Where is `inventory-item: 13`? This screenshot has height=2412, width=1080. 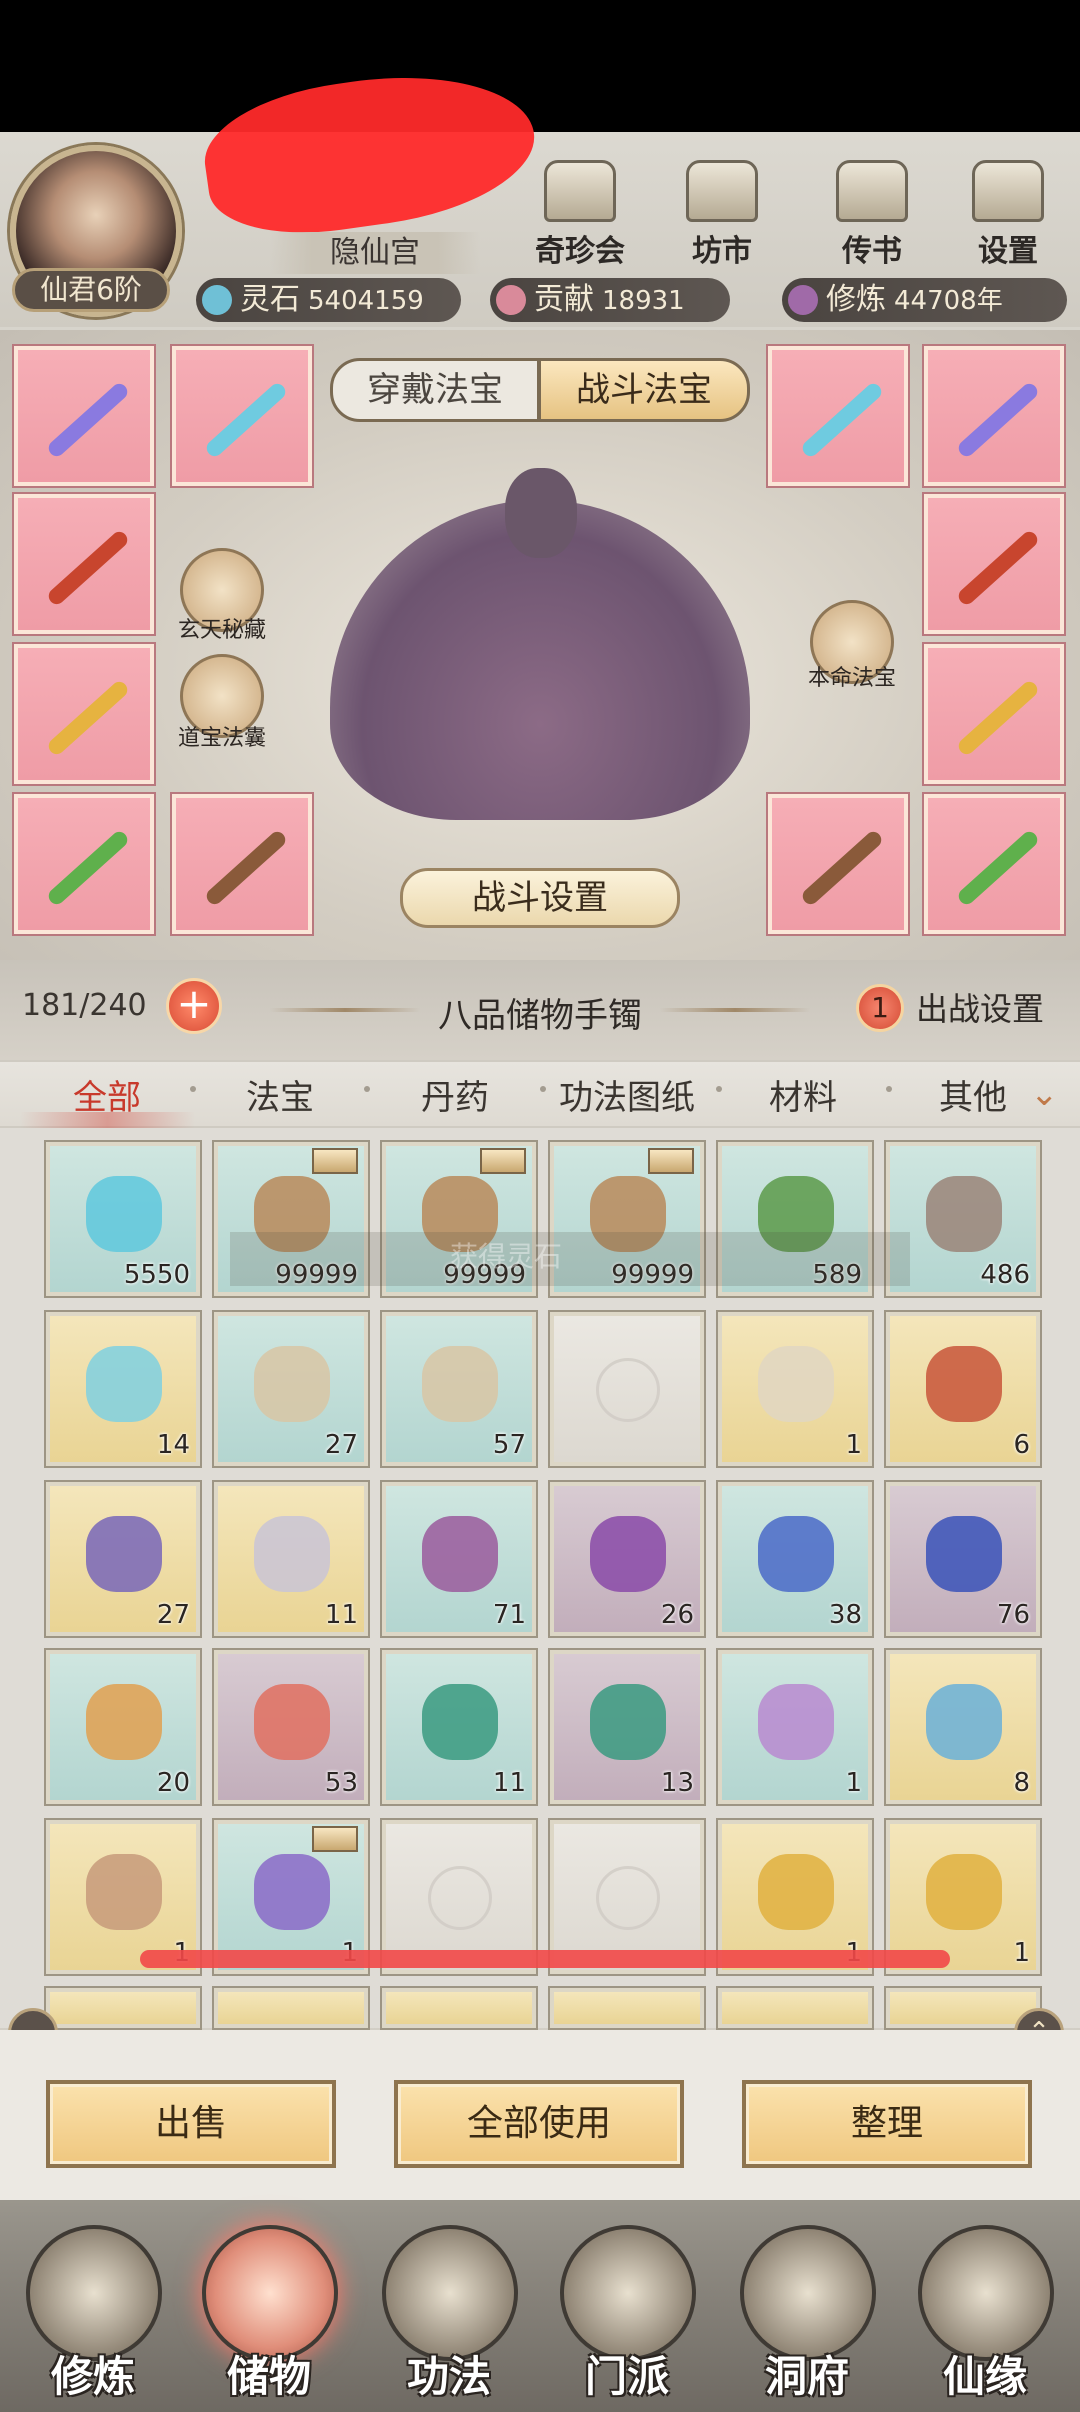
inventory-item: 13 is located at coordinates (627, 1727).